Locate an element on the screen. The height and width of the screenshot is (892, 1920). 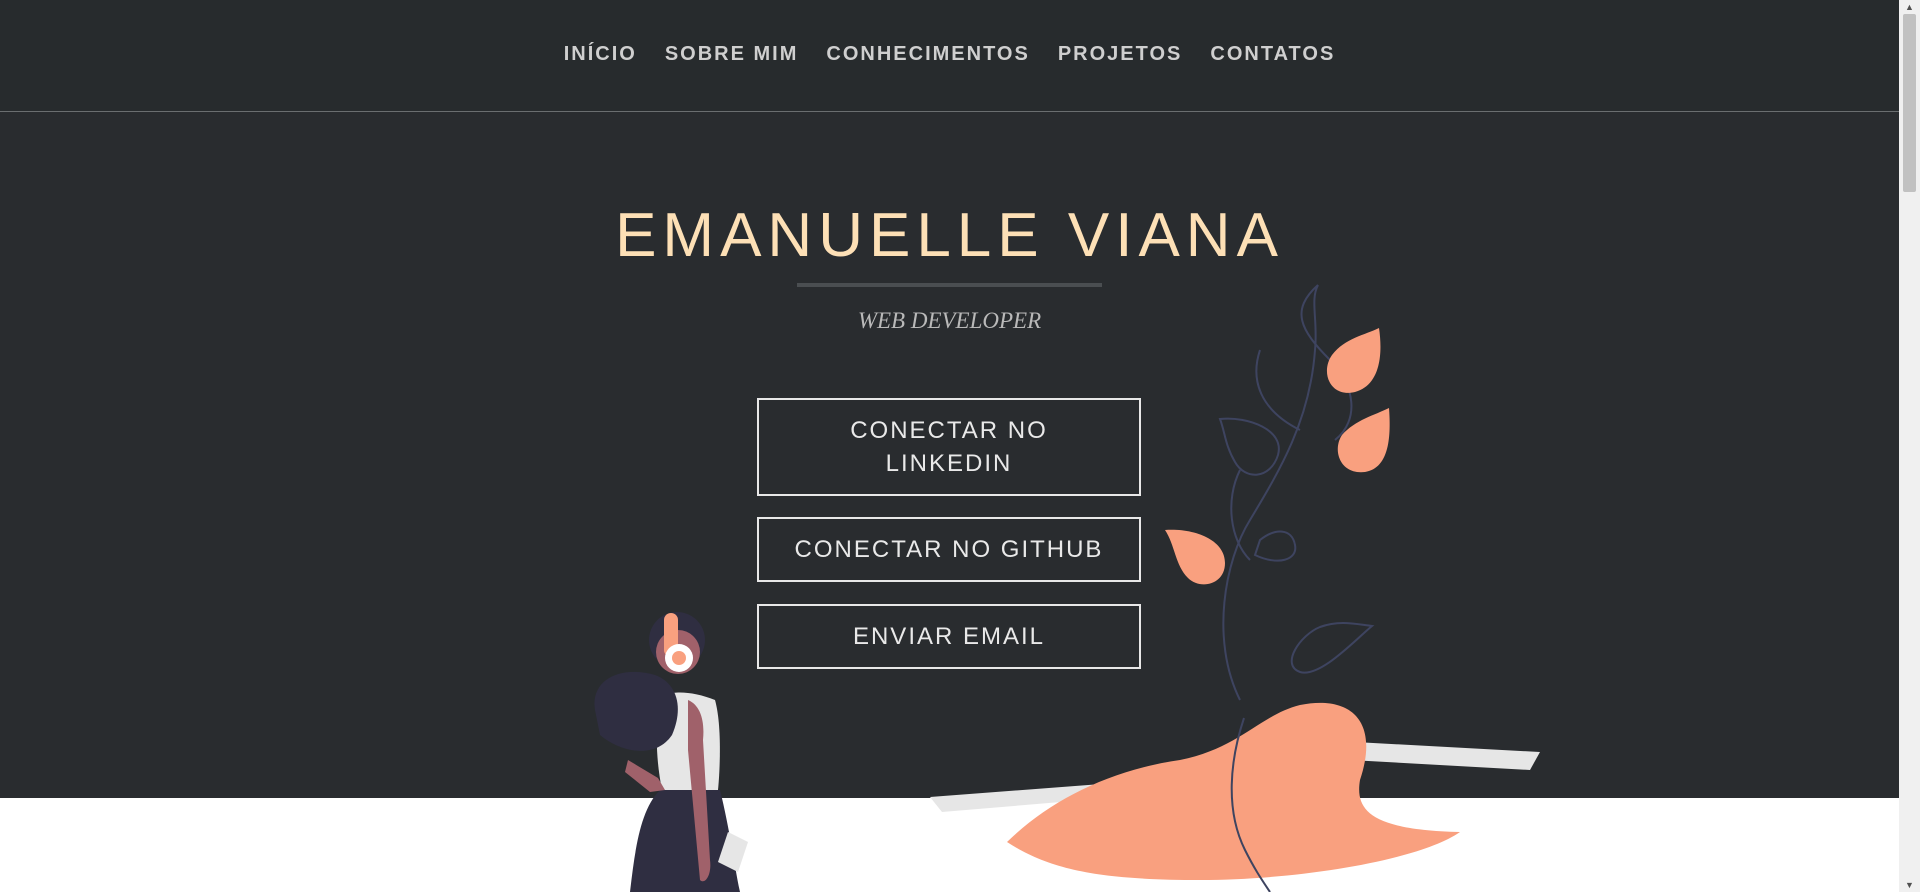
email-button: ENVIAR EMAIL is located at coordinates (949, 636).